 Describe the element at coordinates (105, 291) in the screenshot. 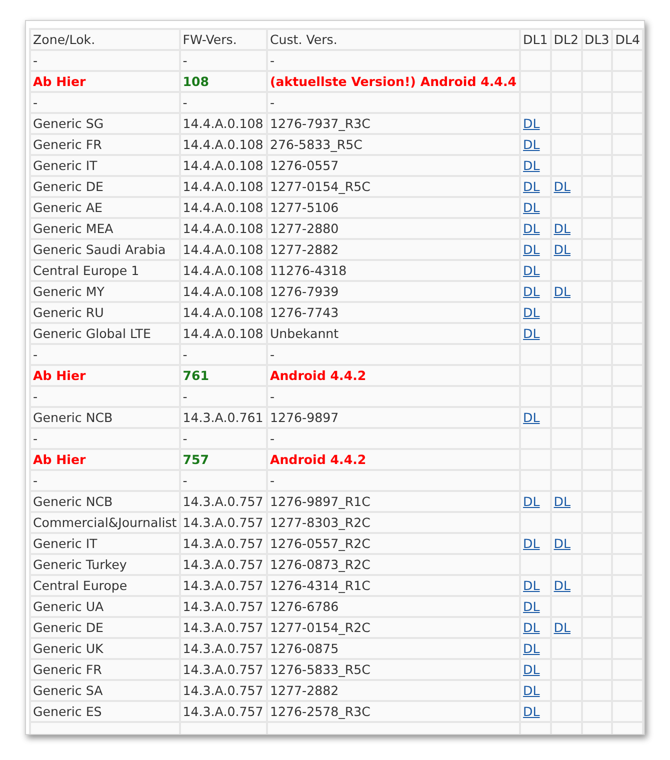

I see `table-cell: Generic MY` at that location.